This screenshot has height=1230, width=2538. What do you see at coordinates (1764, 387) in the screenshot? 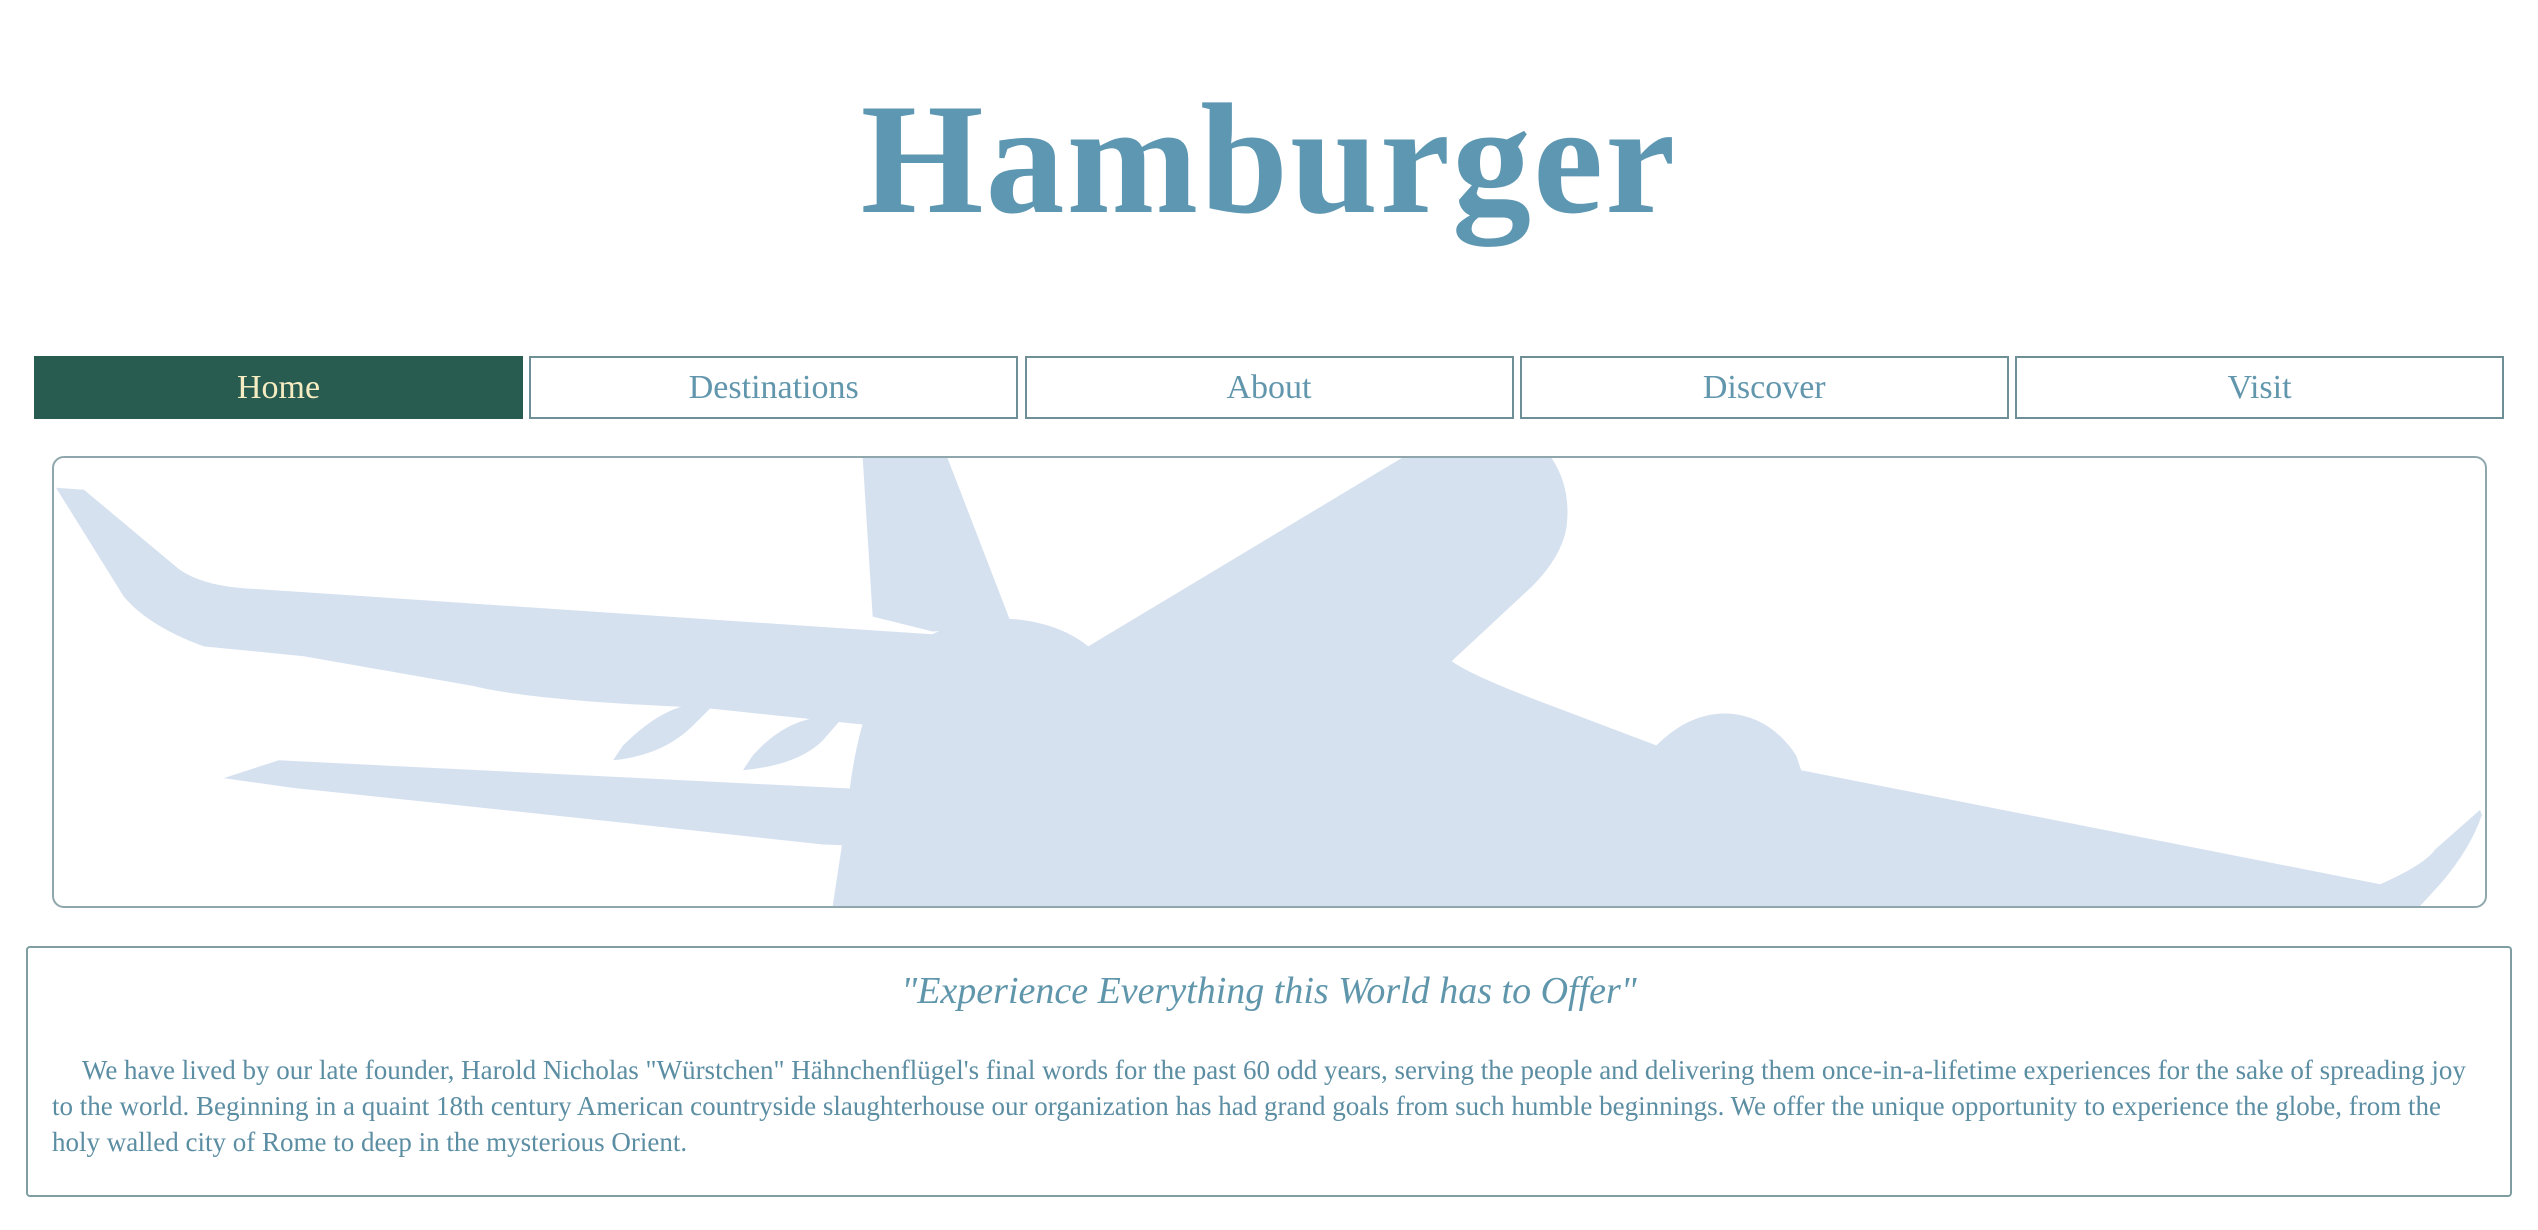
I see `nav-item-discover: Discover` at bounding box center [1764, 387].